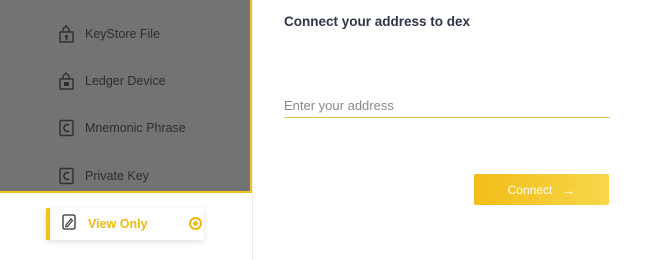 This screenshot has height=260, width=657. I want to click on sidebar-item-label: View Only, so click(118, 224).